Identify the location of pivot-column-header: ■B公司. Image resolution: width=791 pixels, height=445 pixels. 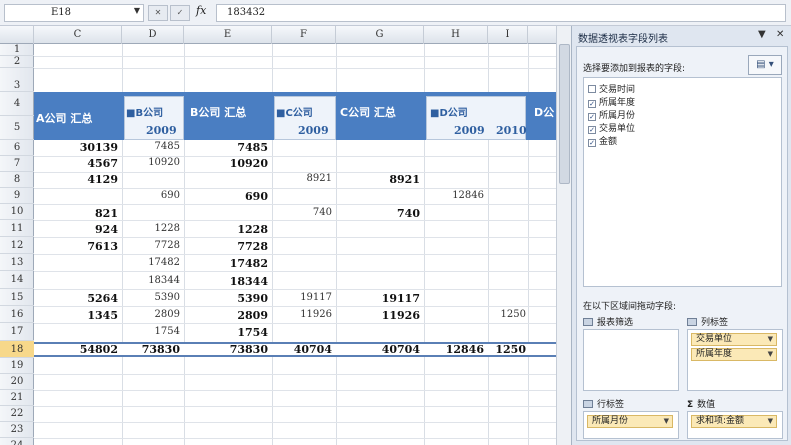
(144, 111).